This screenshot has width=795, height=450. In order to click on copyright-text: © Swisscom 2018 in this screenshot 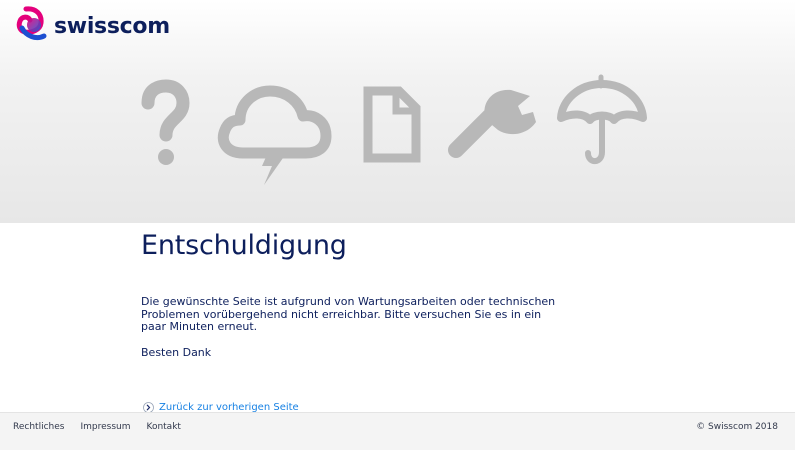, I will do `click(737, 427)`.